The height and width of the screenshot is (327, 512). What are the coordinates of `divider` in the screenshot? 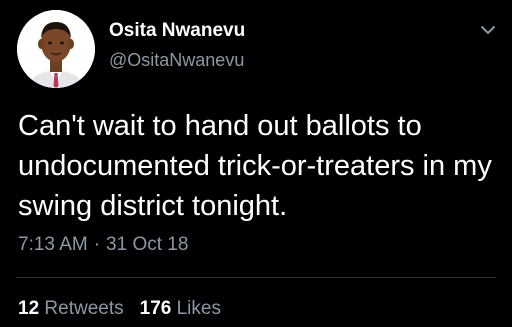 It's located at (256, 277).